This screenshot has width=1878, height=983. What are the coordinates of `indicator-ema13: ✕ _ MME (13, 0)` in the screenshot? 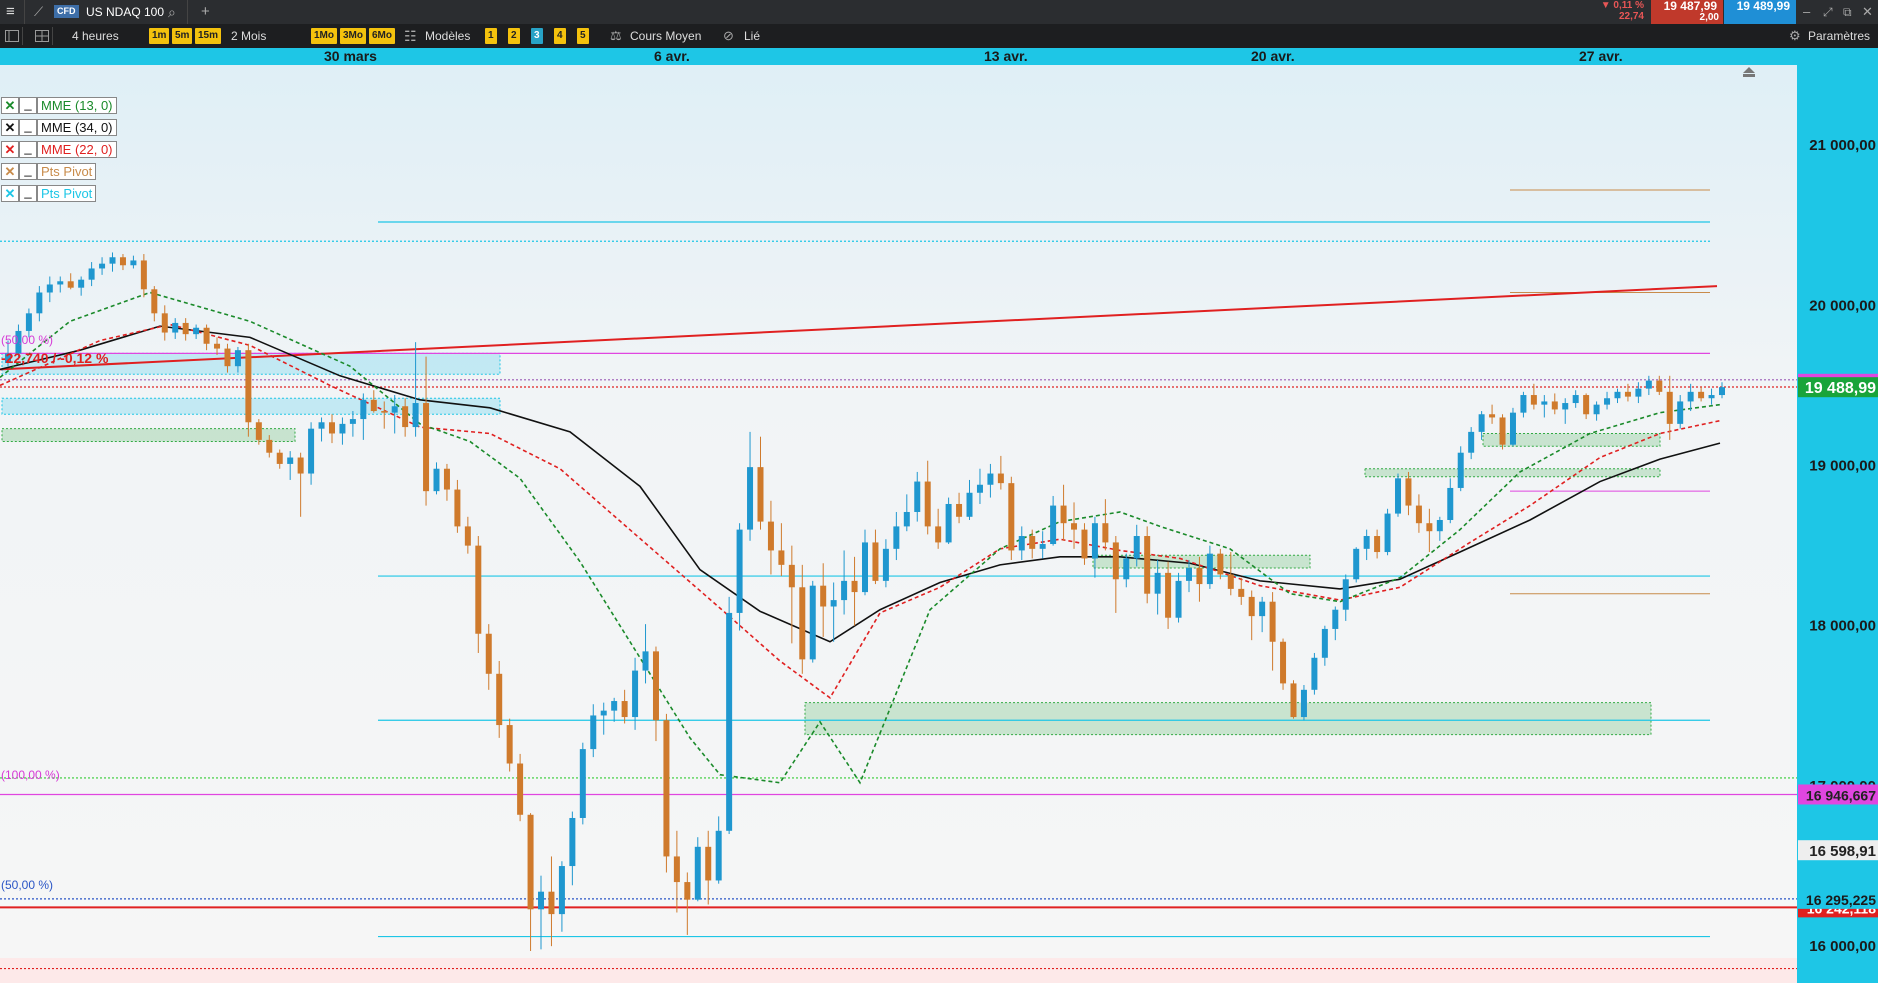 It's located at (59, 105).